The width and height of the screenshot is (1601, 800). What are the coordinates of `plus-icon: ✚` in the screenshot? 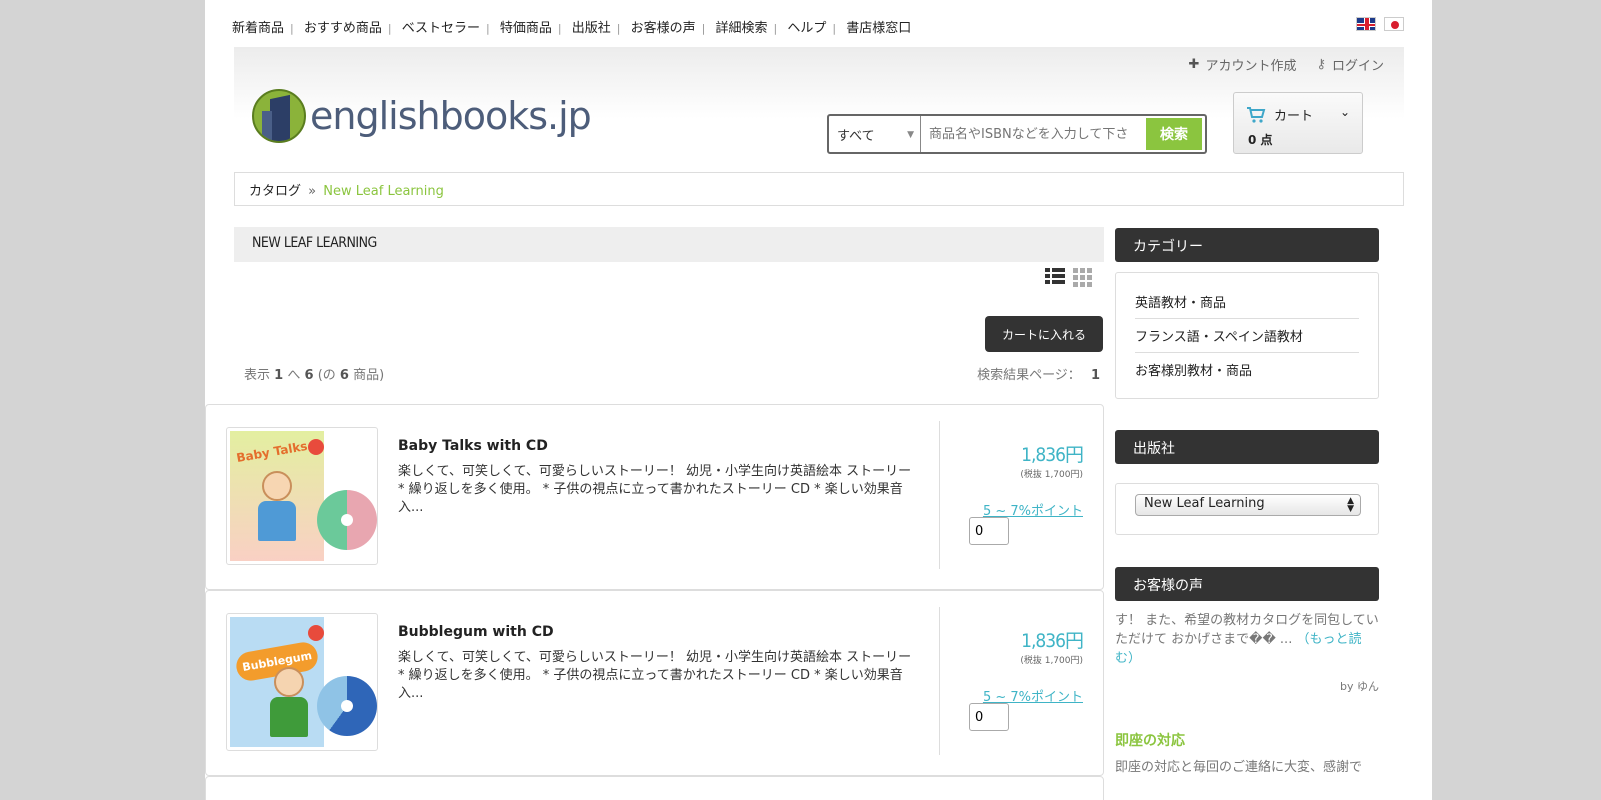 It's located at (1194, 64).